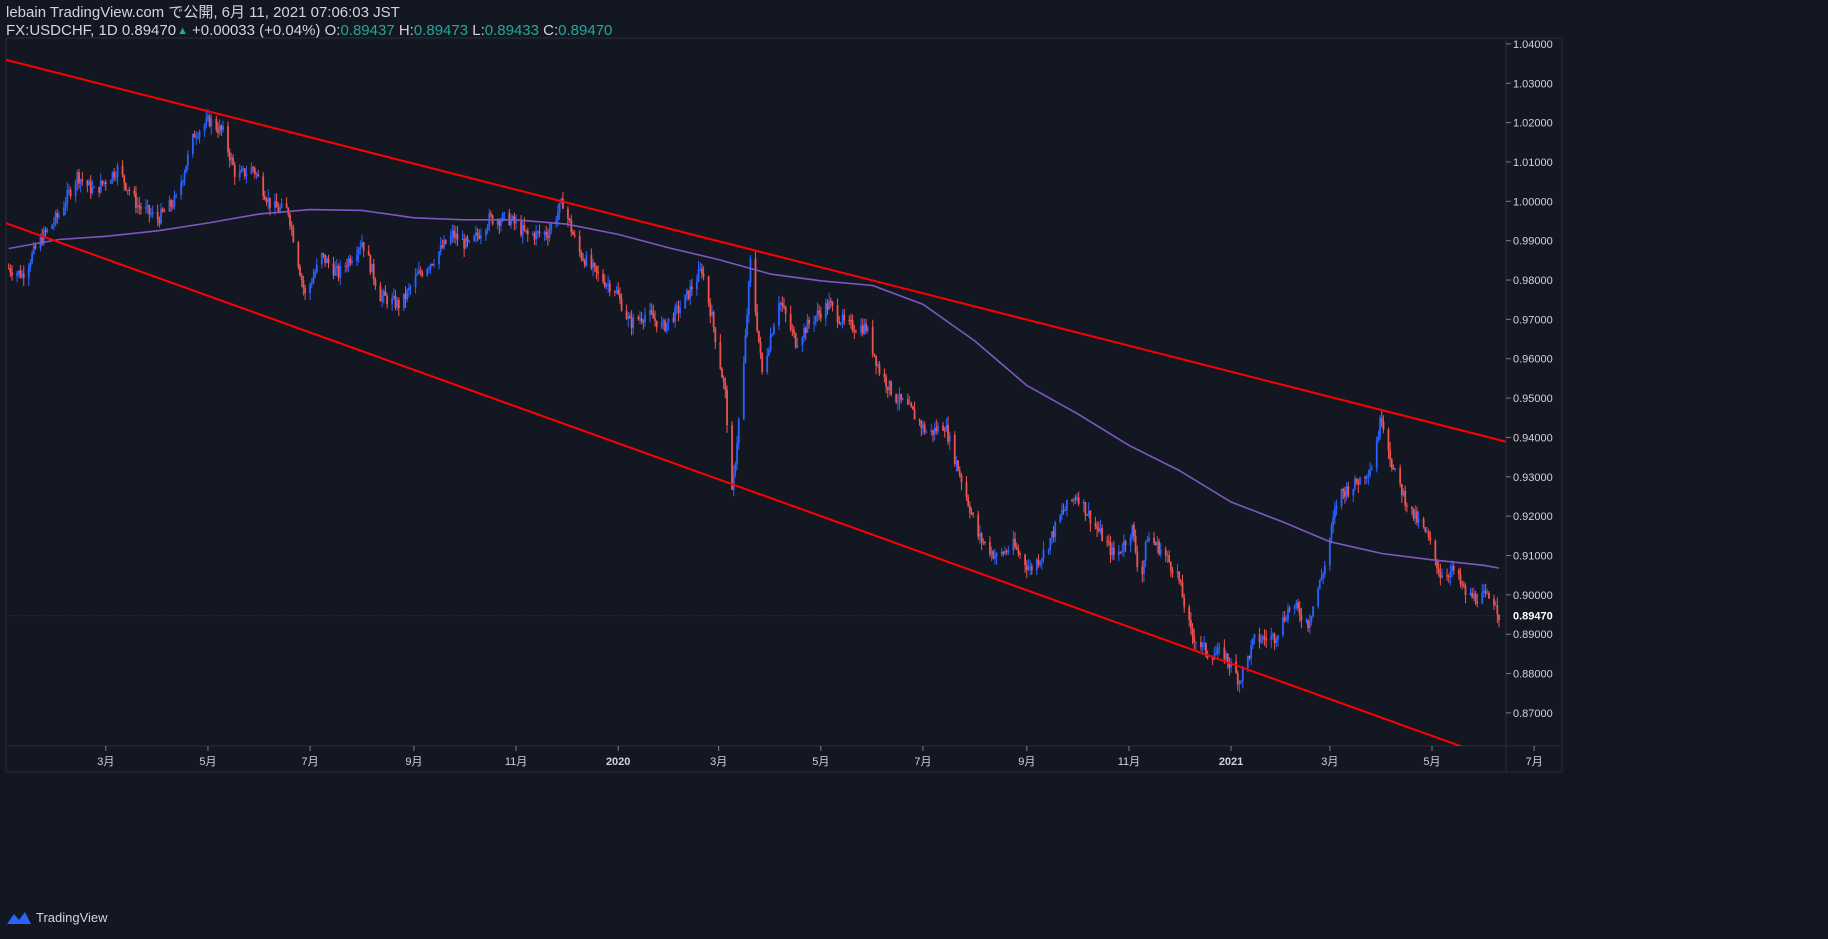 The height and width of the screenshot is (939, 1828). What do you see at coordinates (1533, 399) in the screenshot?
I see `y-axis-tick-label: 0.95000` at bounding box center [1533, 399].